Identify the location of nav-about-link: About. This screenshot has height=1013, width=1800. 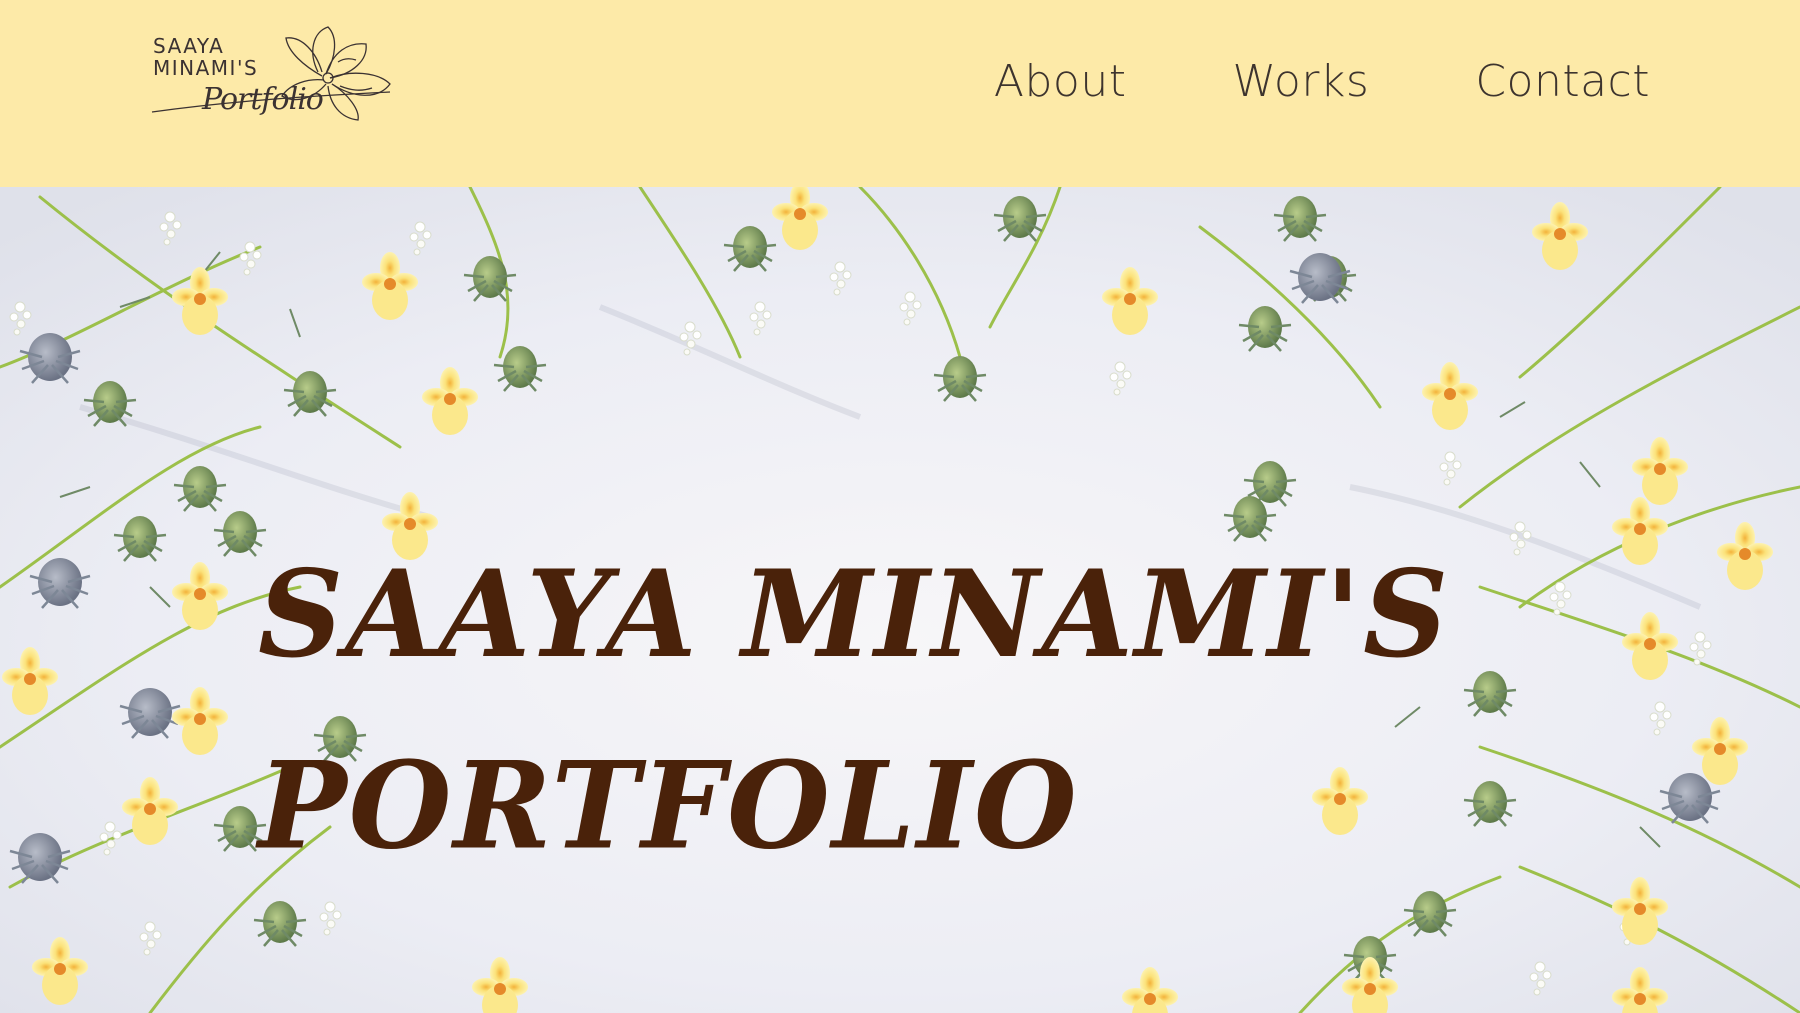
(1060, 81).